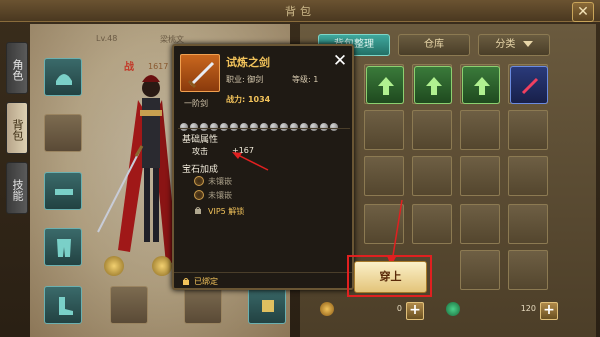 The image size is (600, 337). I want to click on annotation-arrows, so click(317, 209).